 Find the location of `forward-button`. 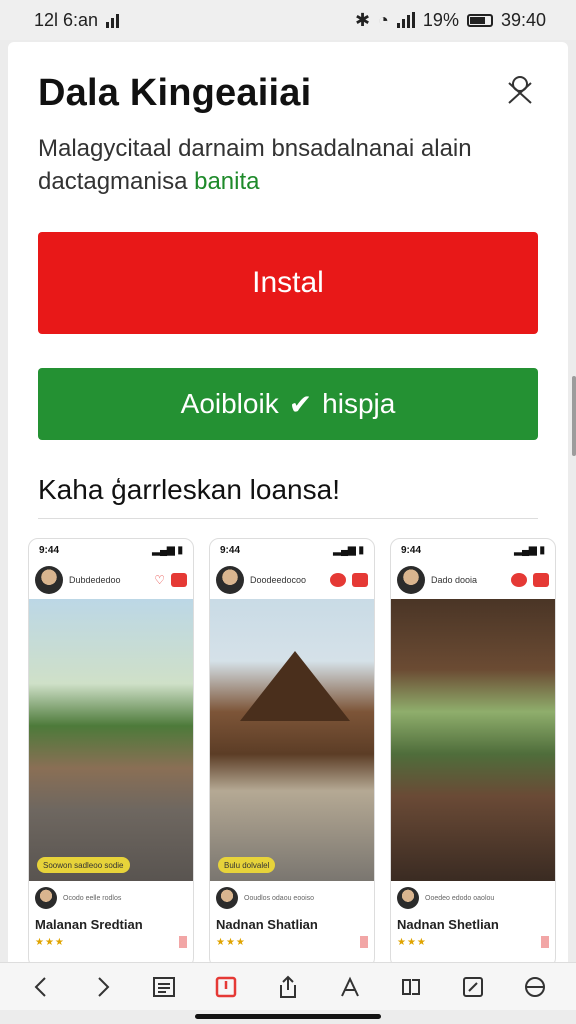

forward-button is located at coordinates (103, 987).